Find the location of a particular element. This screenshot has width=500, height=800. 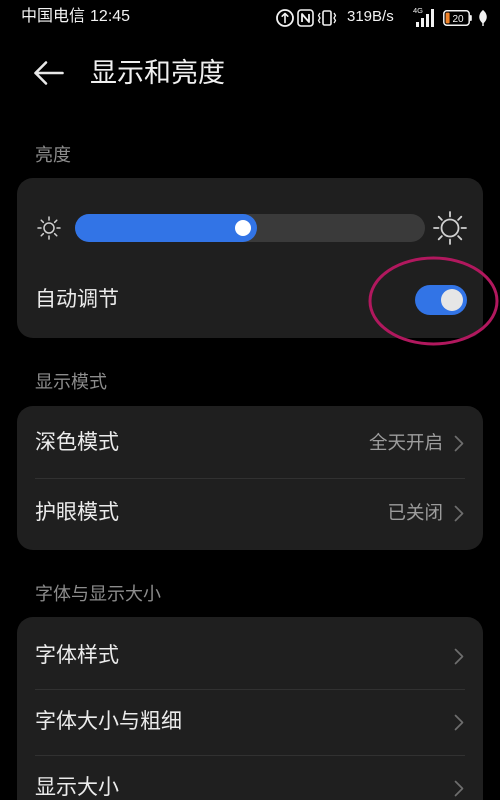

battery-icon: 20 is located at coordinates (457, 18).